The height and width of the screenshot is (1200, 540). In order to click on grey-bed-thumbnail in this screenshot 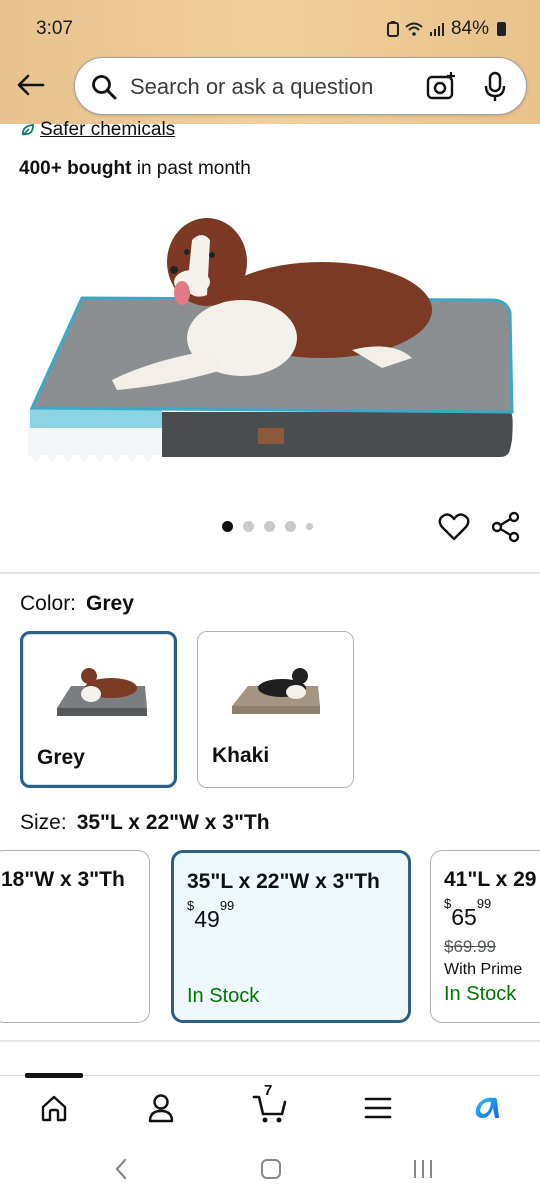, I will do `click(102, 692)`.